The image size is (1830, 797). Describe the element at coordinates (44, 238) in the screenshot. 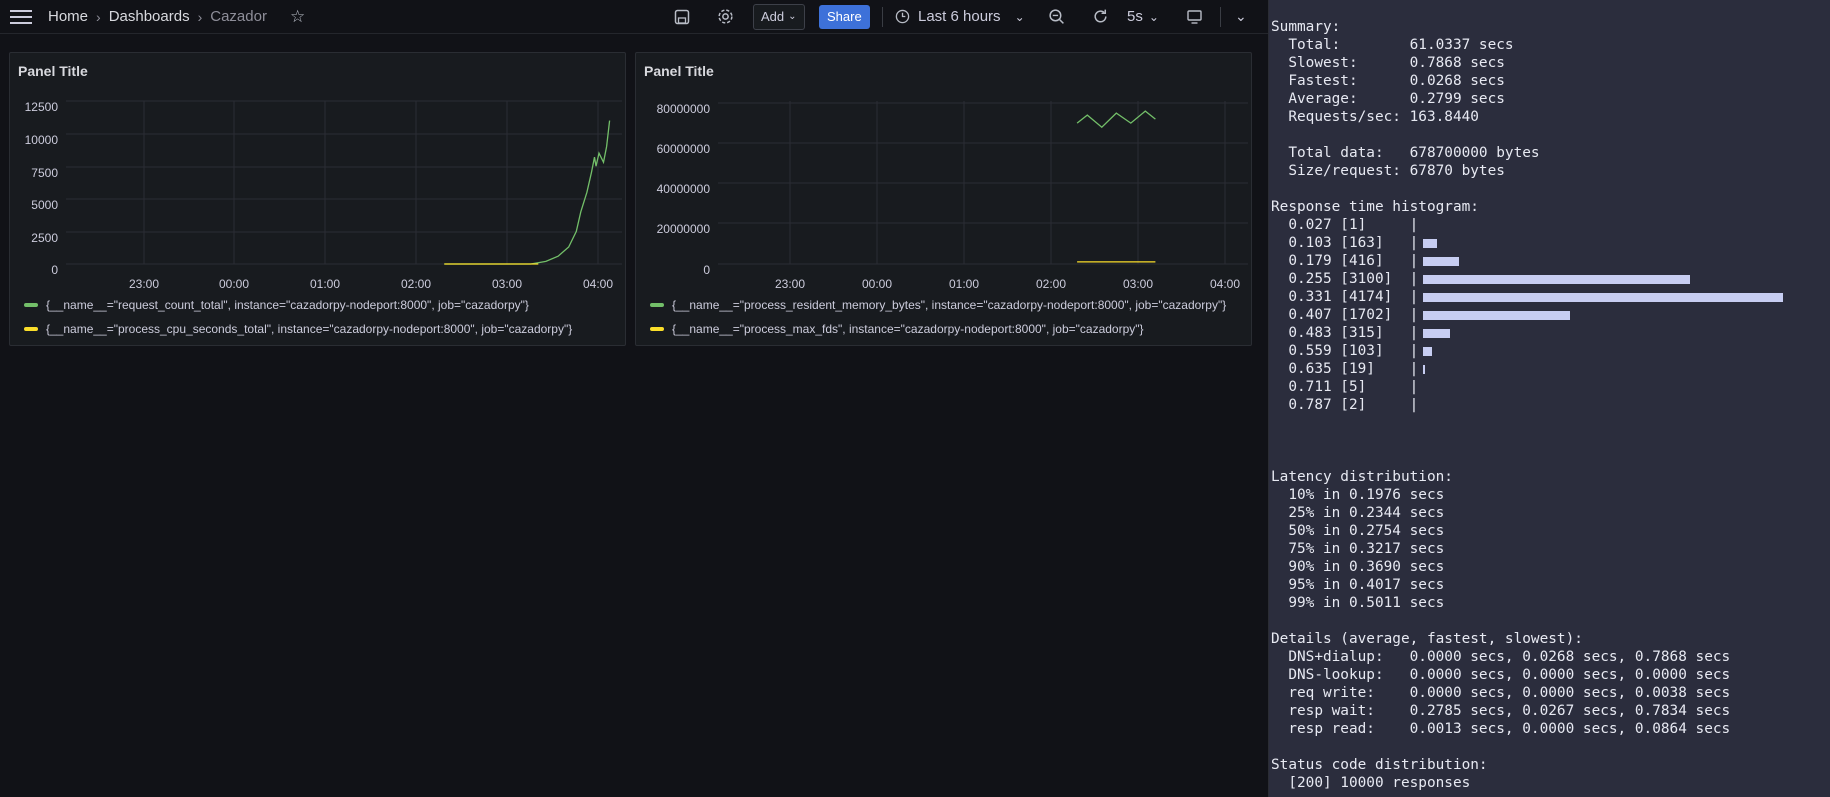

I see `y-tick-label: 2500` at that location.